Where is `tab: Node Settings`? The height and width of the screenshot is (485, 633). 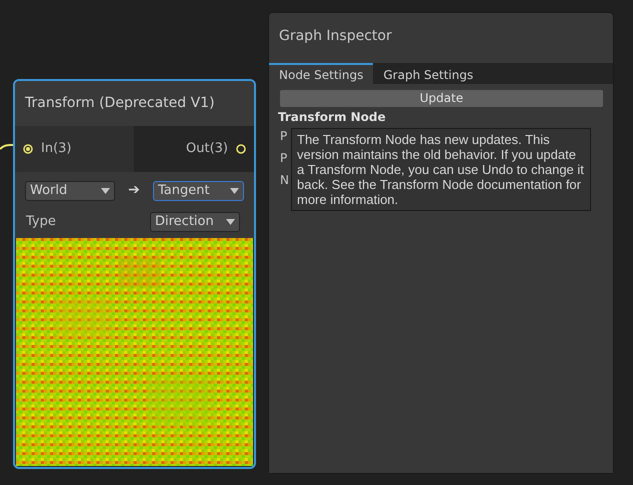
tab: Node Settings is located at coordinates (321, 73).